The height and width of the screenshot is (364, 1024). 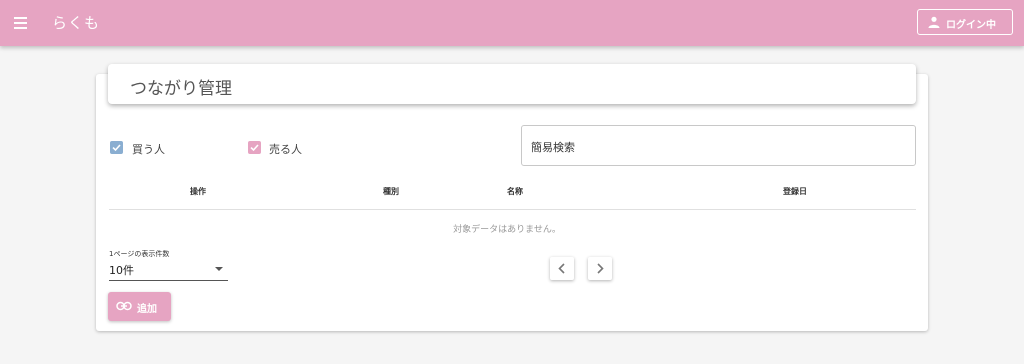 I want to click on column-header-operation: 操作, so click(x=198, y=191).